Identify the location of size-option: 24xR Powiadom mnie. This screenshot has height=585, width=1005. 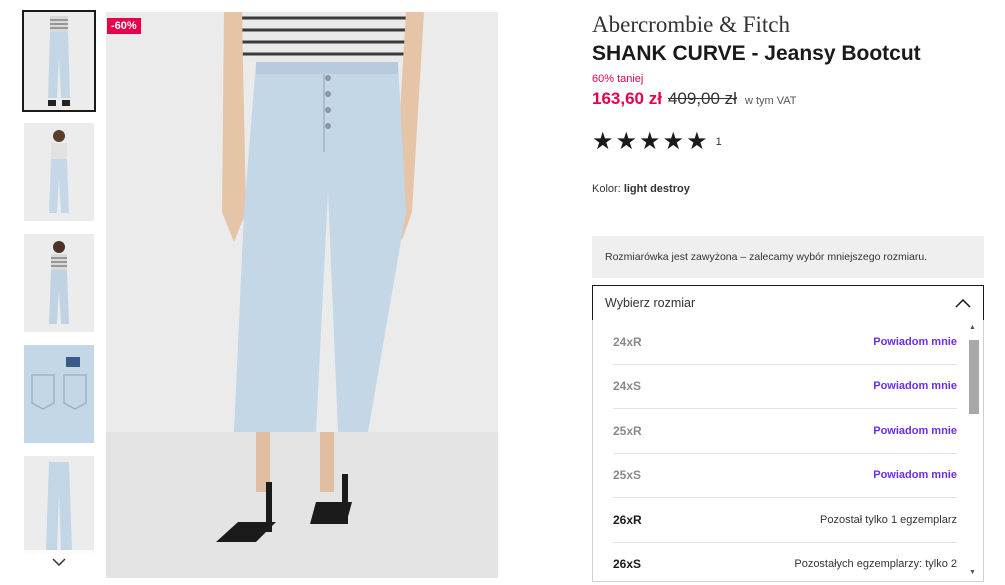
(785, 342).